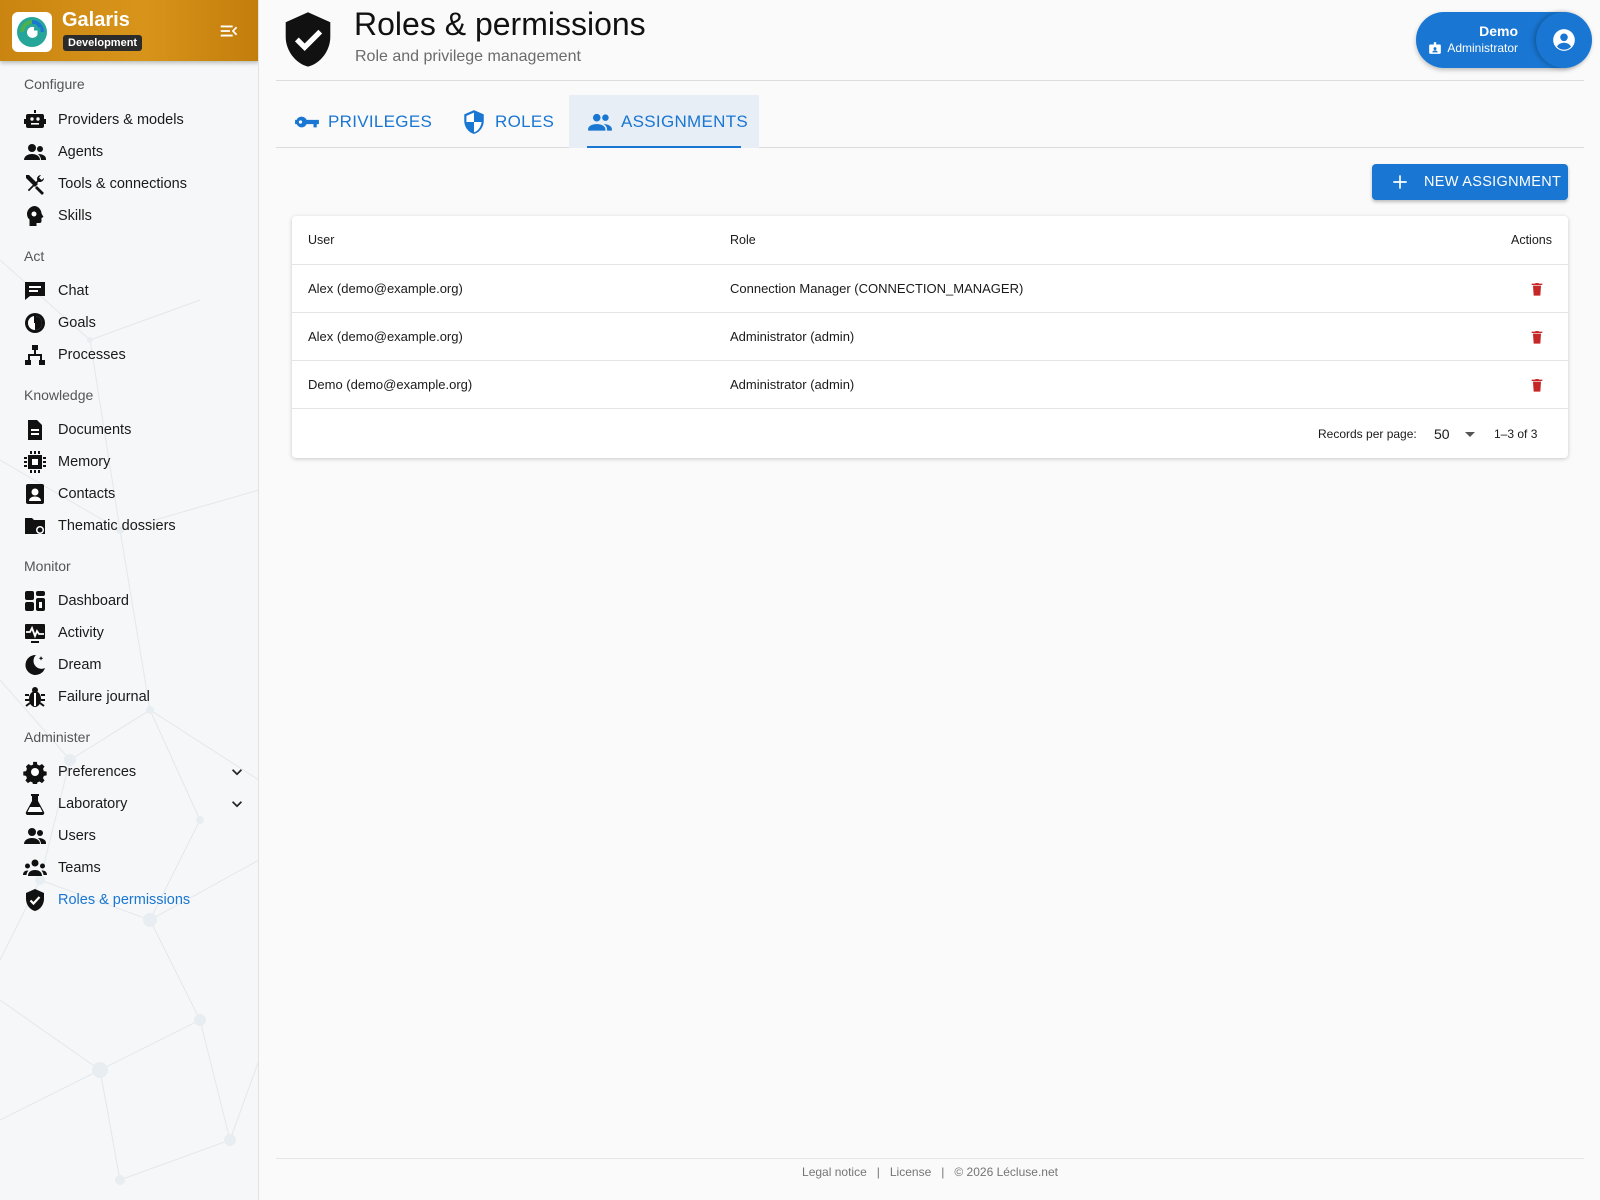 The width and height of the screenshot is (1600, 1200). I want to click on column-header-role: Role, so click(743, 240).